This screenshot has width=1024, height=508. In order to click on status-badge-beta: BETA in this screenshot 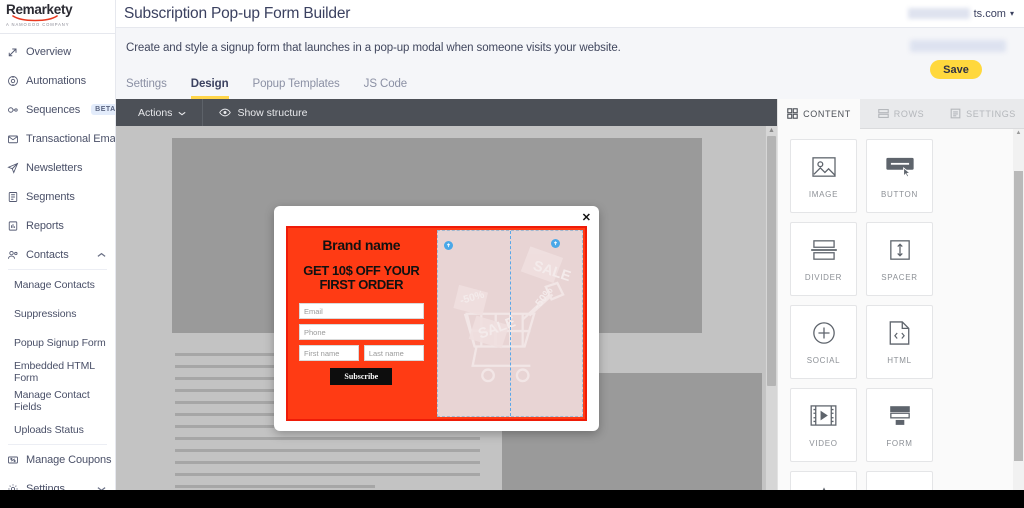, I will do `click(103, 109)`.